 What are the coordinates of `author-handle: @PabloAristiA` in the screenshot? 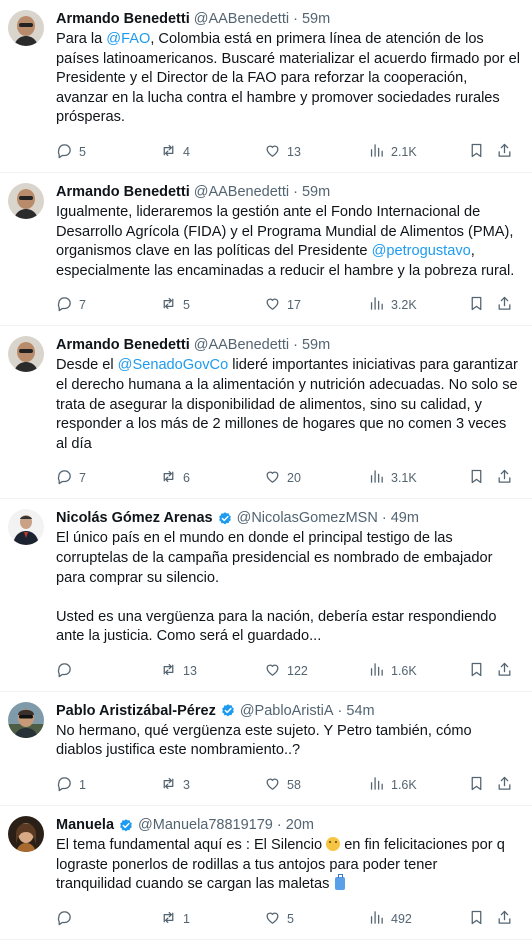 It's located at (287, 711).